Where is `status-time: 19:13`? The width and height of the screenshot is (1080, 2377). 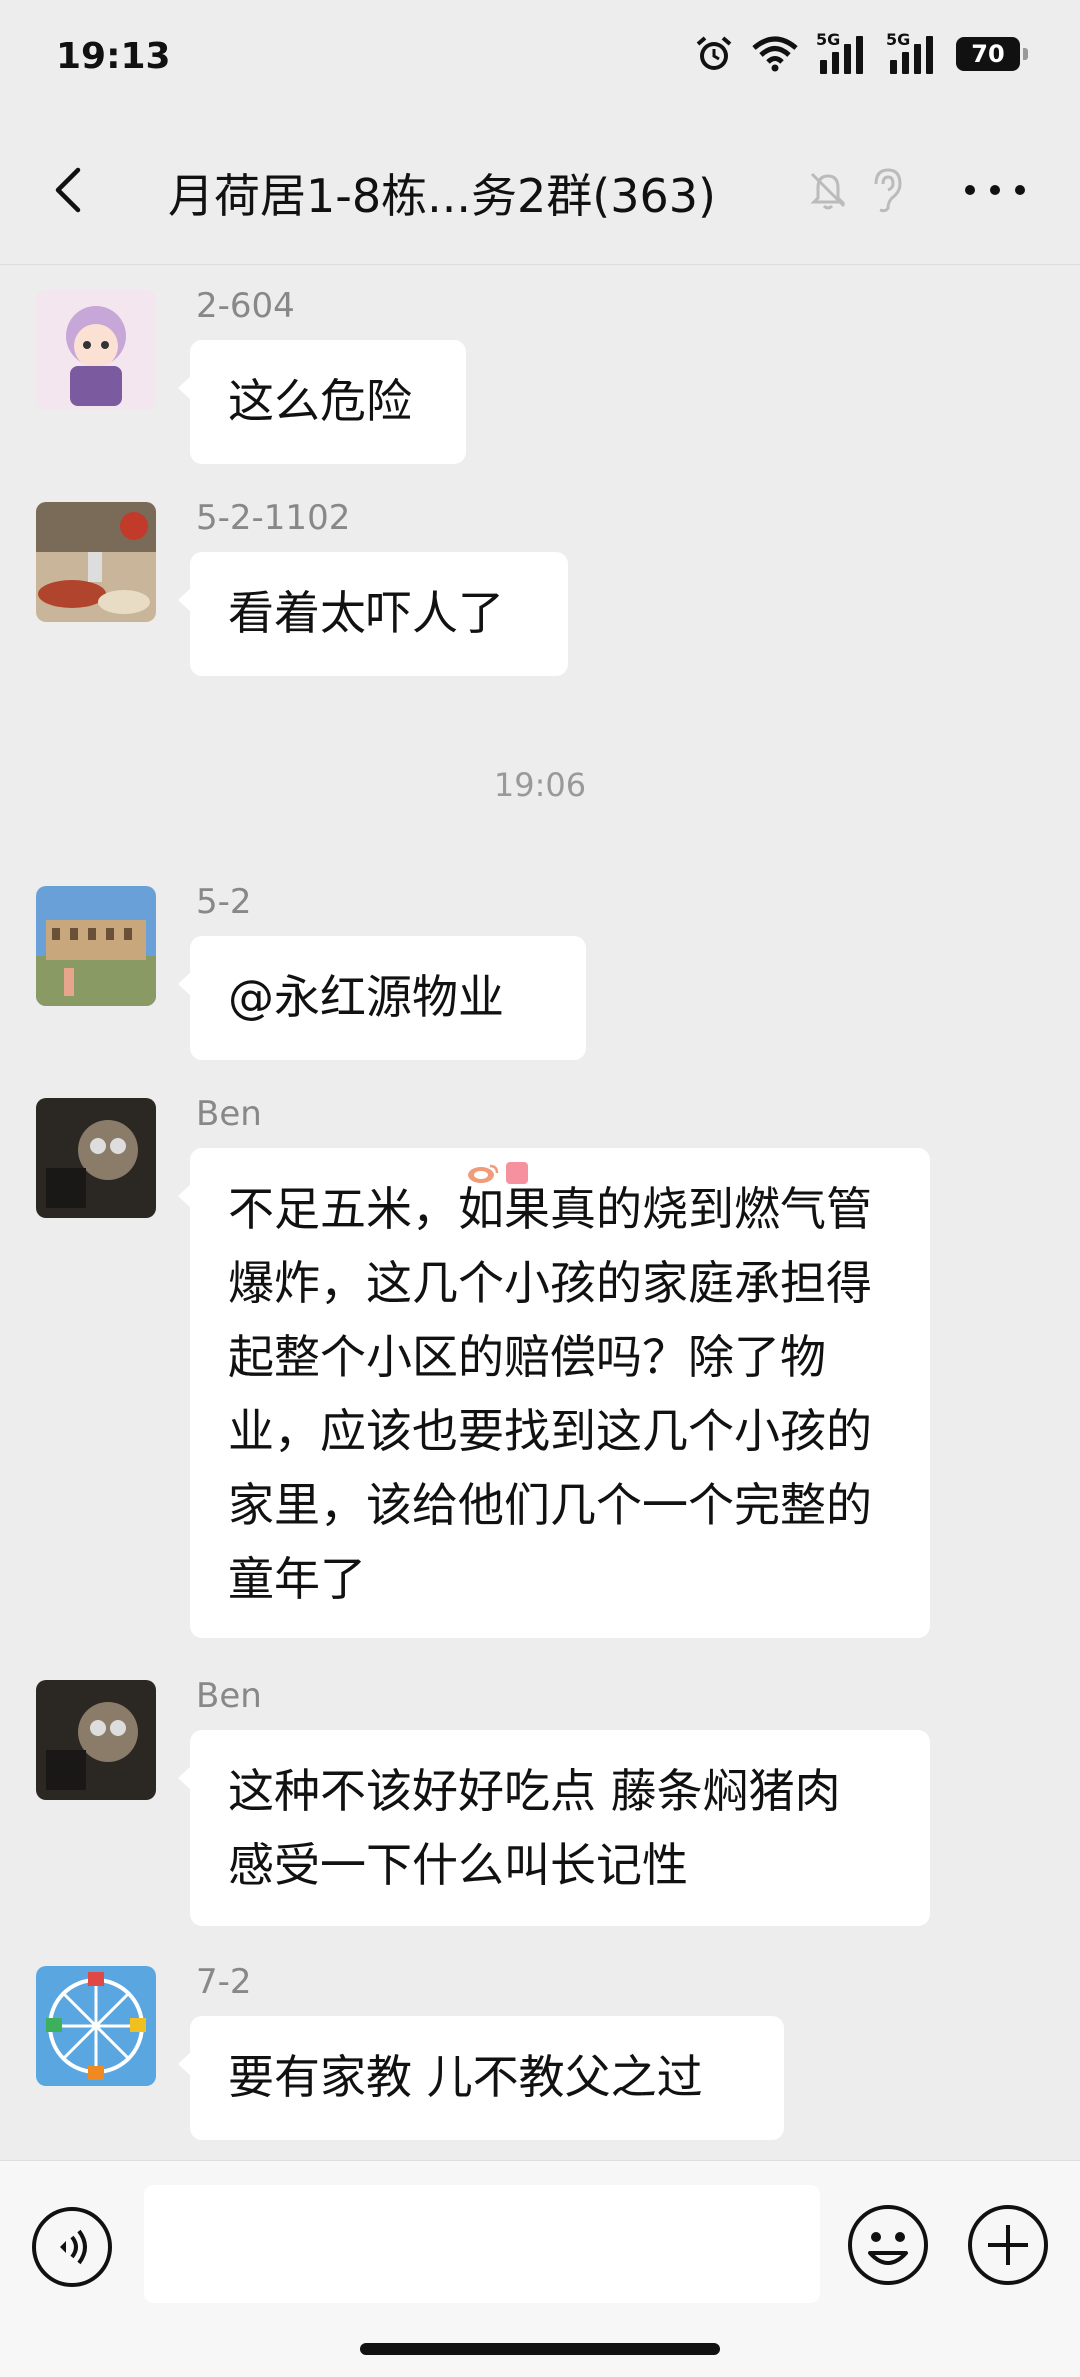 status-time: 19:13 is located at coordinates (113, 56).